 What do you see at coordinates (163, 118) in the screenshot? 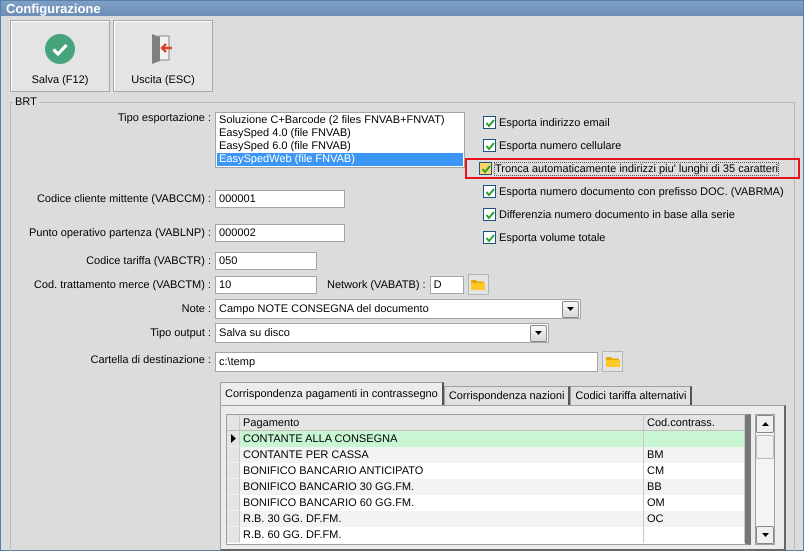
I see `field-label: Tipo esportazione :` at bounding box center [163, 118].